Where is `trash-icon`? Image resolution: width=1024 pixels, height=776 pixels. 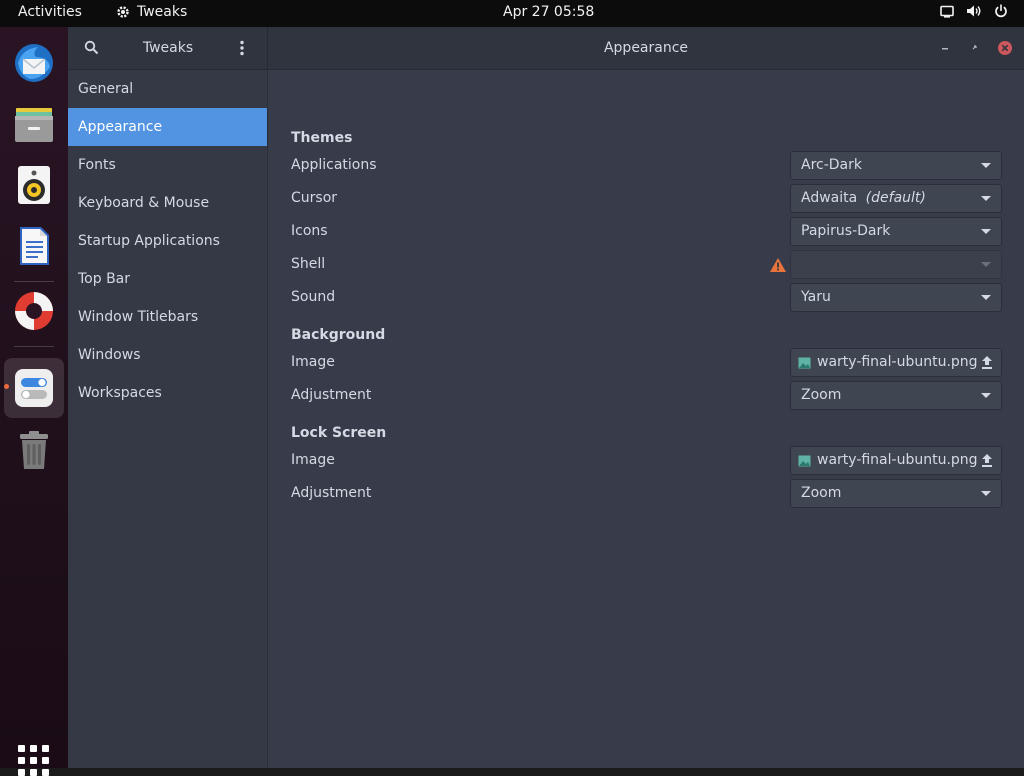
trash-icon is located at coordinates (34, 450).